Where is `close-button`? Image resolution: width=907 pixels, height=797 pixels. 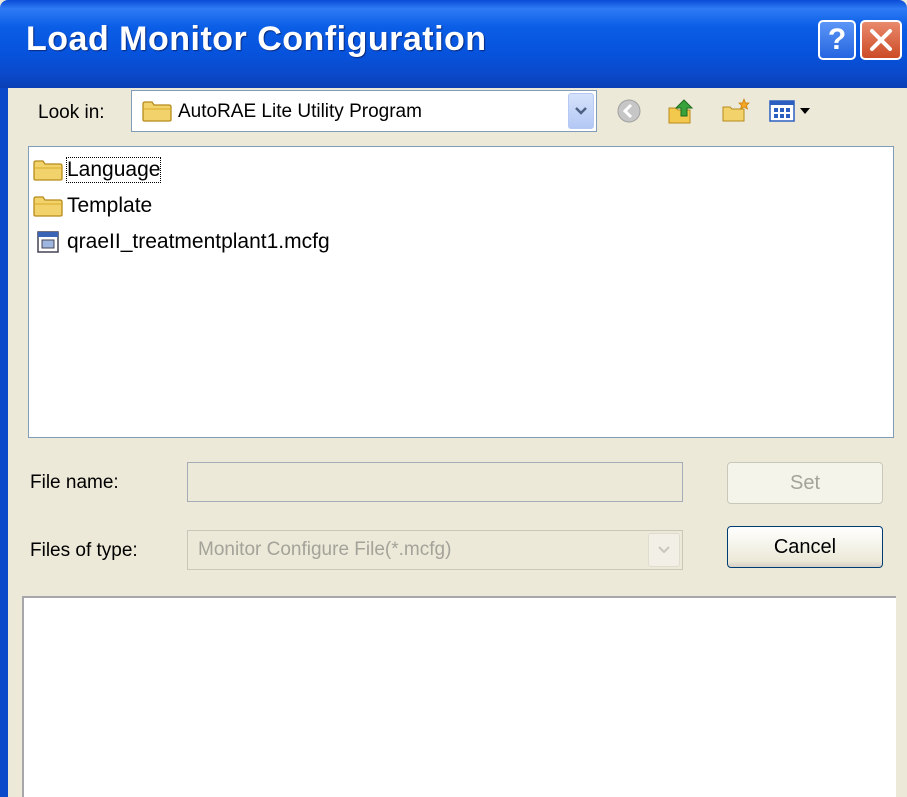
close-button is located at coordinates (881, 40).